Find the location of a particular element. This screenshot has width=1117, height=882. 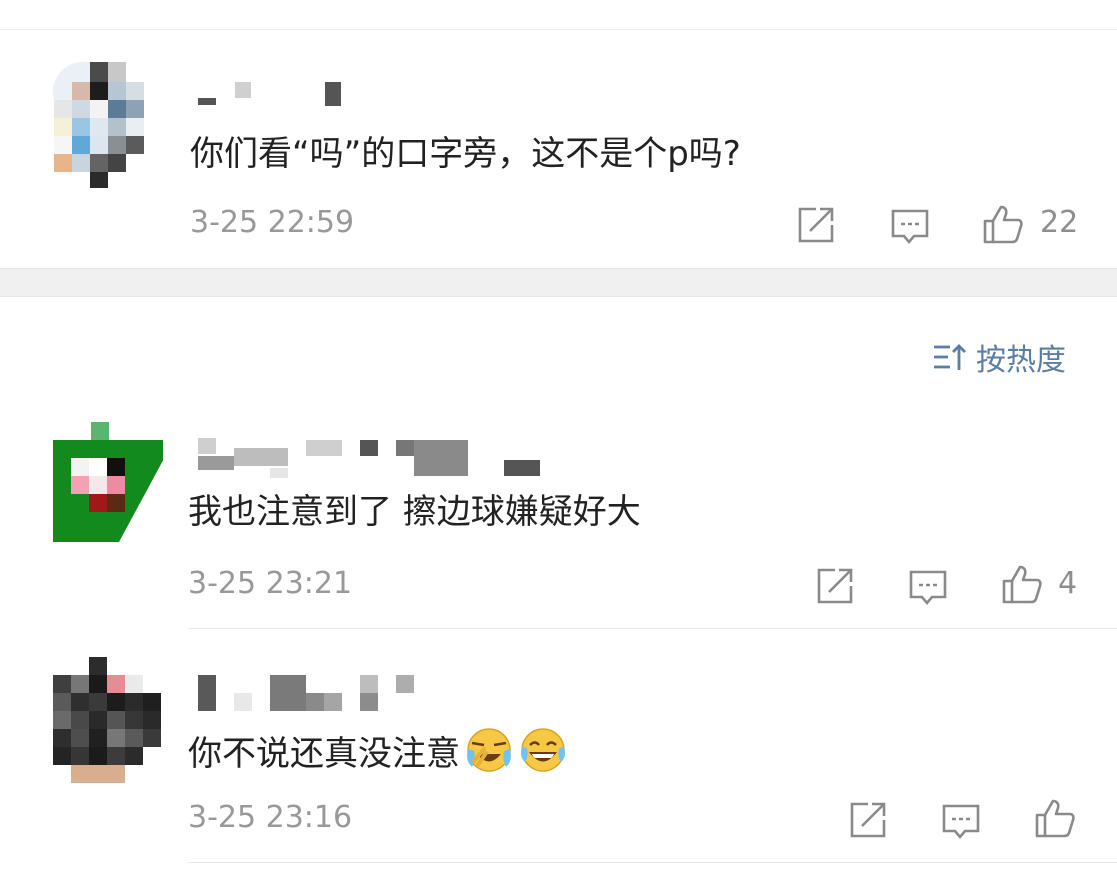

crying-laughing-emoji-icon is located at coordinates (489, 754).